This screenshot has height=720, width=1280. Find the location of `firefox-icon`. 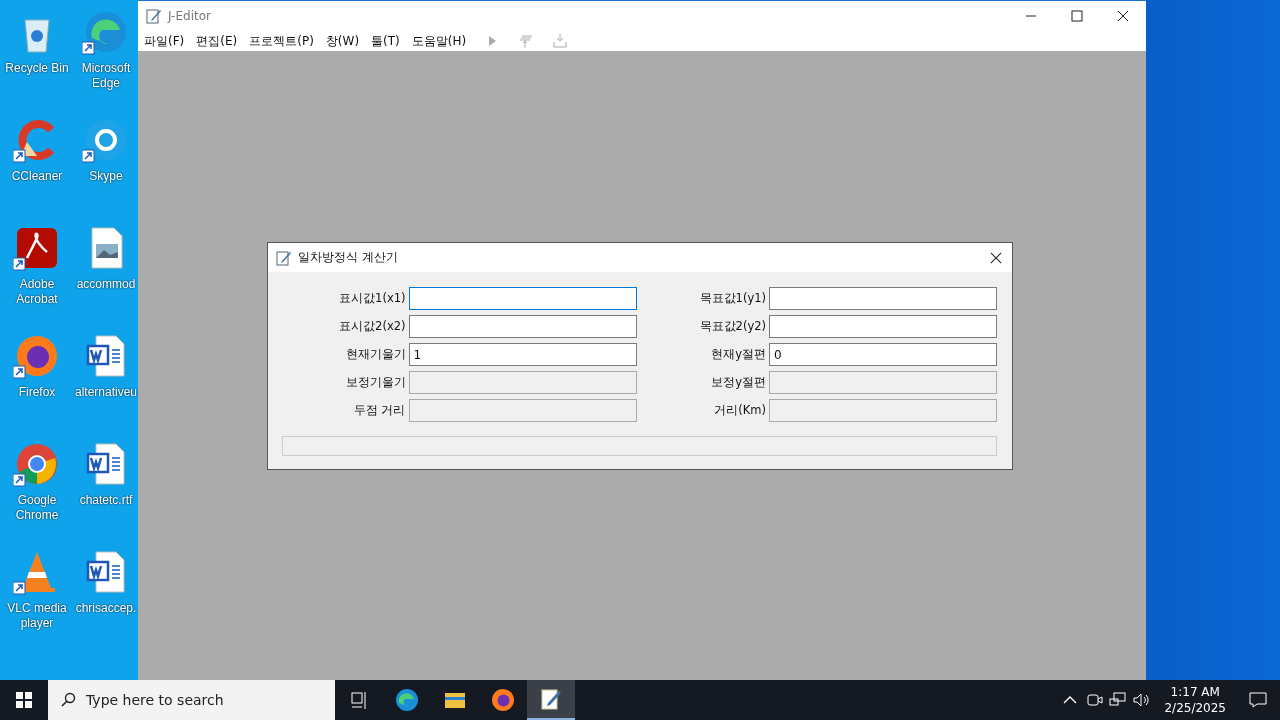

firefox-icon is located at coordinates (503, 700).